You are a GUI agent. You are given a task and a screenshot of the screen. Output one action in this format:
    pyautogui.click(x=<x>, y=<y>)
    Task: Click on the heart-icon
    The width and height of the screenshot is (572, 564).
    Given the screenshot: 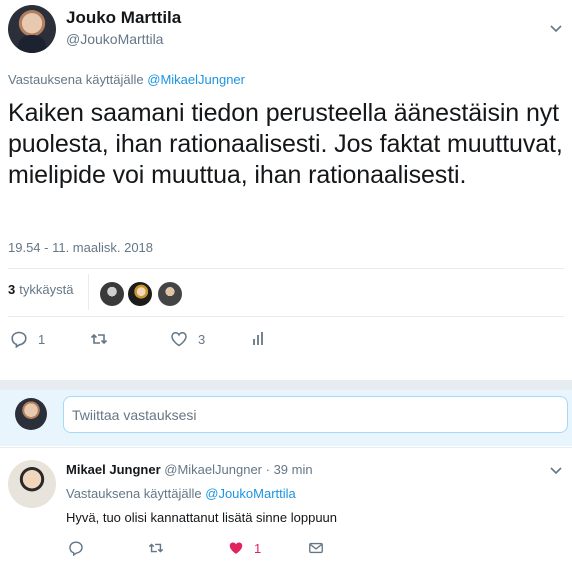 What is the action you would take?
    pyautogui.click(x=179, y=339)
    